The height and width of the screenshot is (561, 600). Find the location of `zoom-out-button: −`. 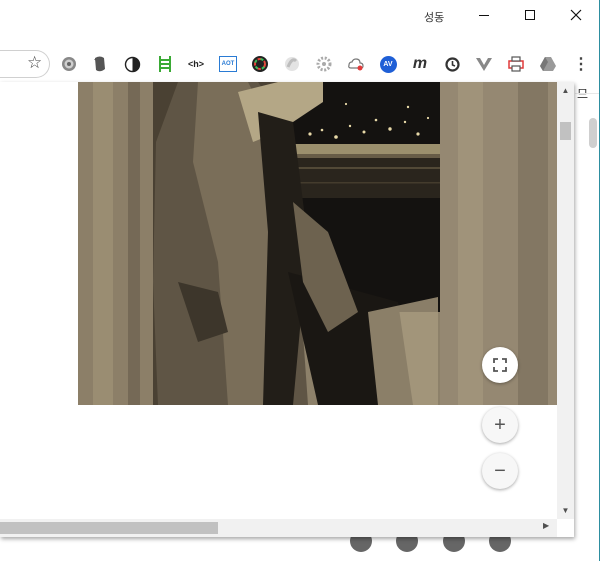

zoom-out-button: − is located at coordinates (500, 471).